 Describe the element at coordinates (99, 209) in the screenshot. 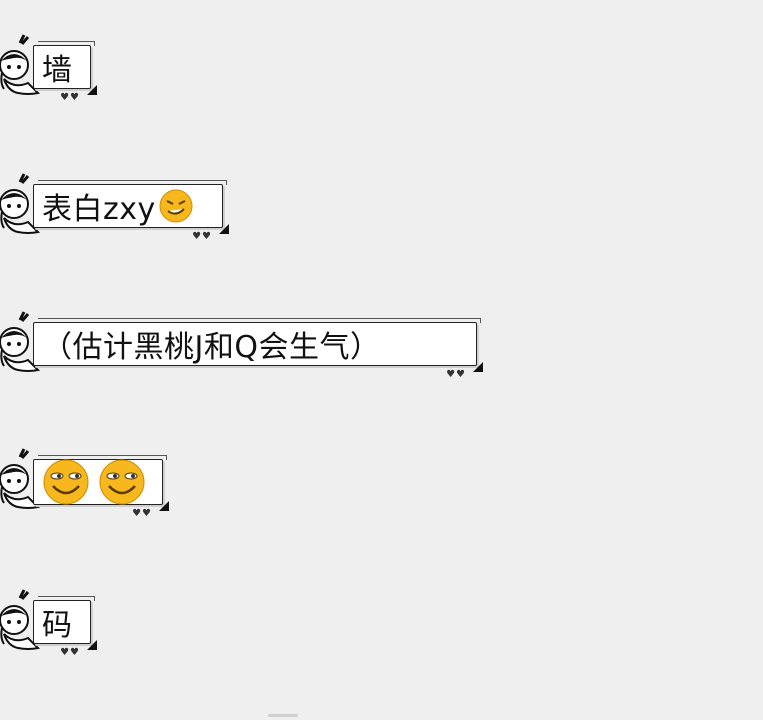

I see `message-text: 表白zxy` at that location.